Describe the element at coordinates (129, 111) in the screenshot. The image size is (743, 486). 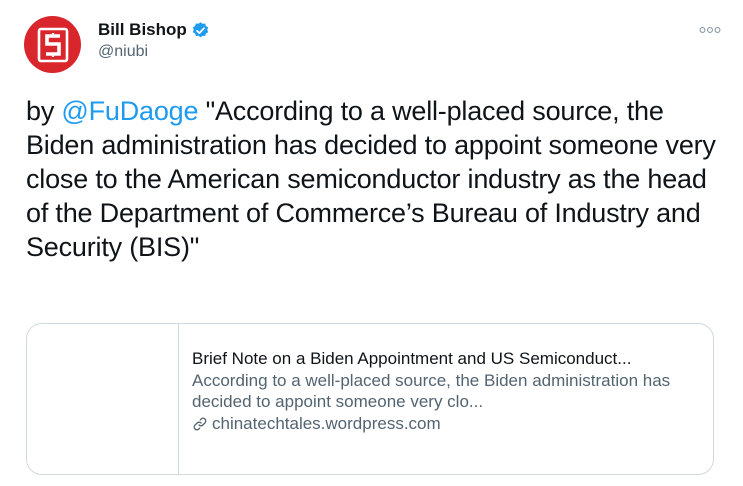
I see `mention-link: @FuDaoge` at that location.